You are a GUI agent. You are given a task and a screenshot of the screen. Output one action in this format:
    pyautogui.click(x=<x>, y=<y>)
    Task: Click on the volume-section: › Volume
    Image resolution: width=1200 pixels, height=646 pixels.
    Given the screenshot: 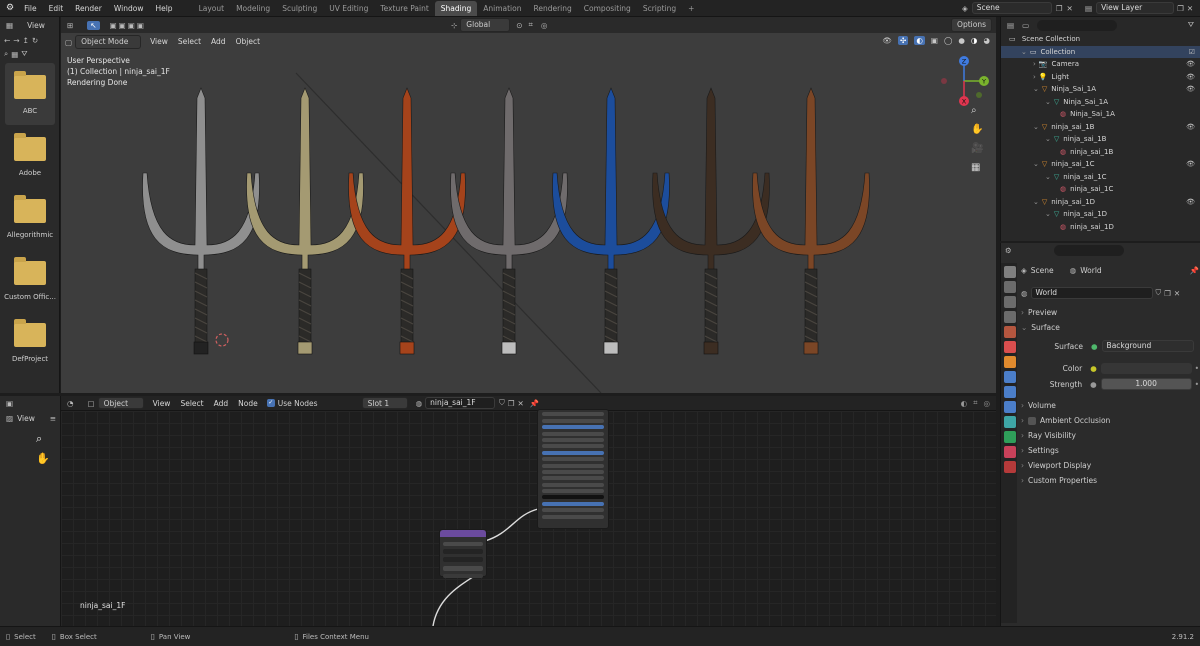 What is the action you would take?
    pyautogui.click(x=1110, y=405)
    